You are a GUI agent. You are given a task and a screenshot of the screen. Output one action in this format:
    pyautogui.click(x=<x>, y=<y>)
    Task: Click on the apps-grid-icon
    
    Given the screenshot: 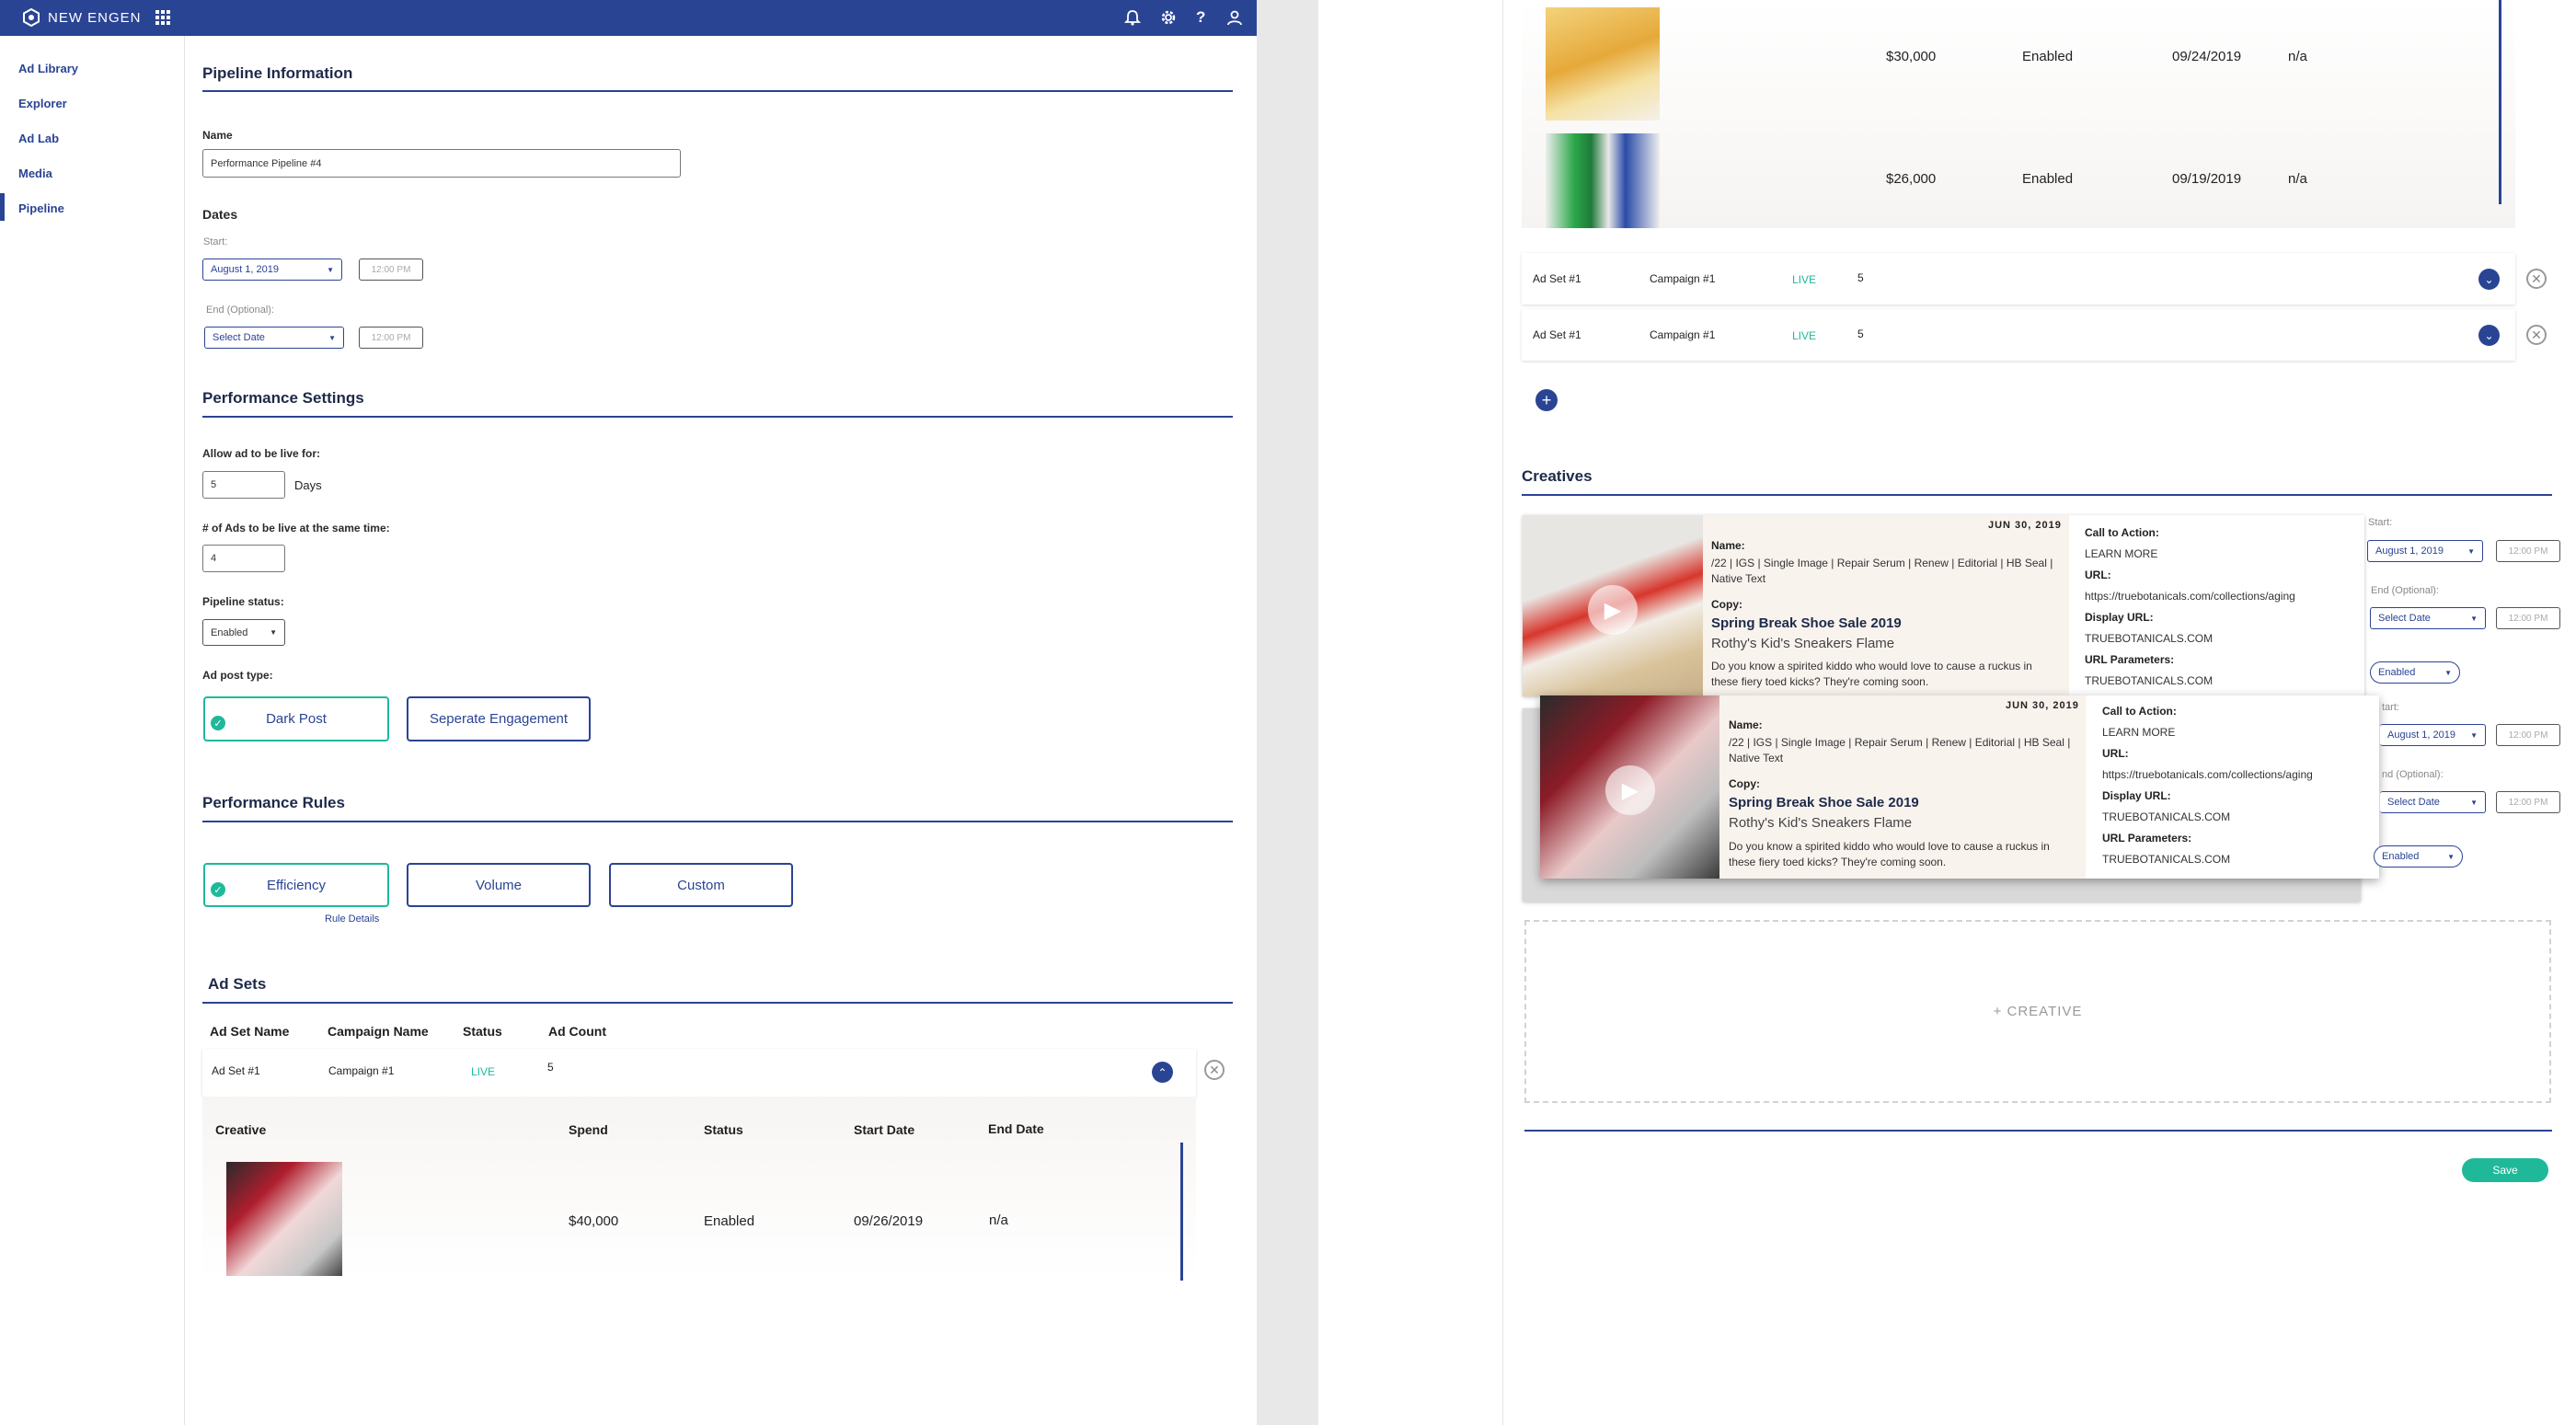 What is the action you would take?
    pyautogui.click(x=163, y=18)
    